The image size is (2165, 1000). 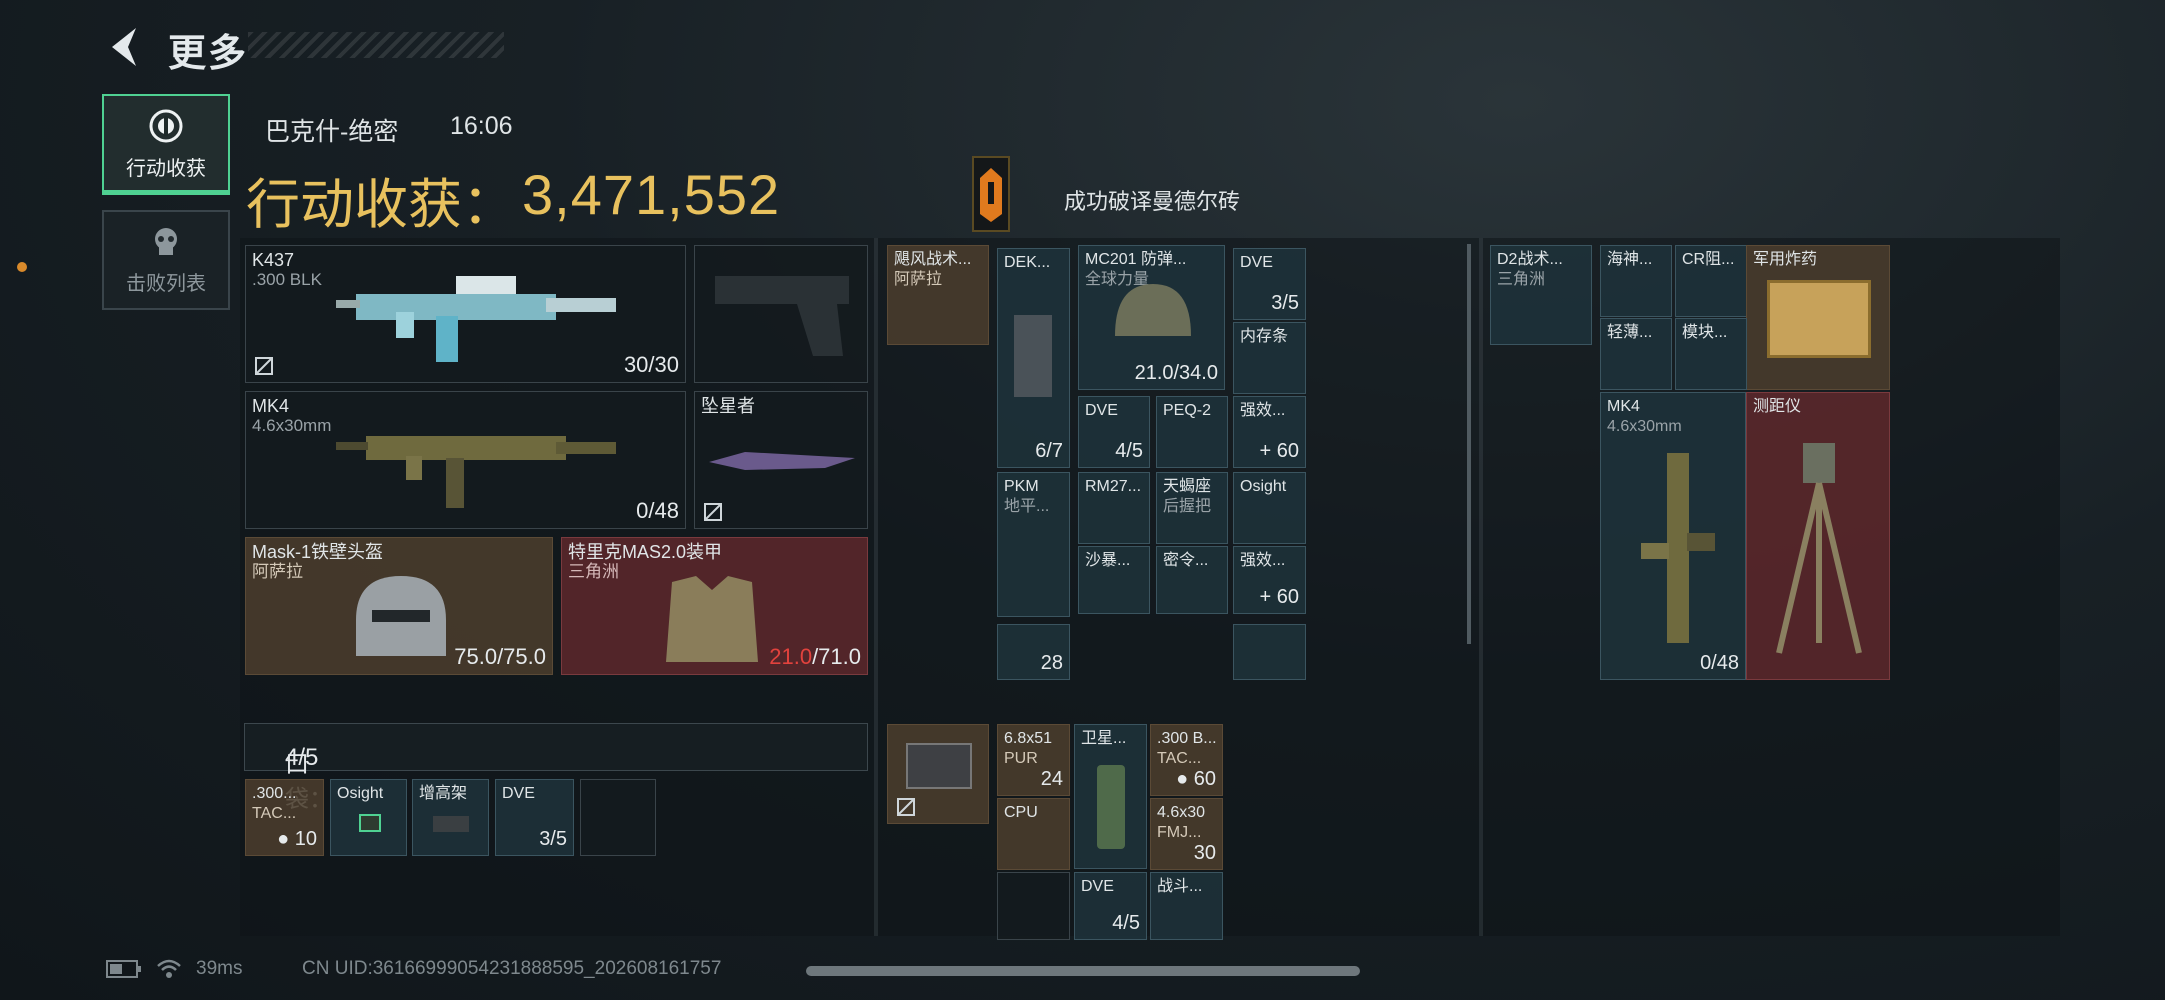 I want to click on item-sub: .300 BLK, so click(x=287, y=279).